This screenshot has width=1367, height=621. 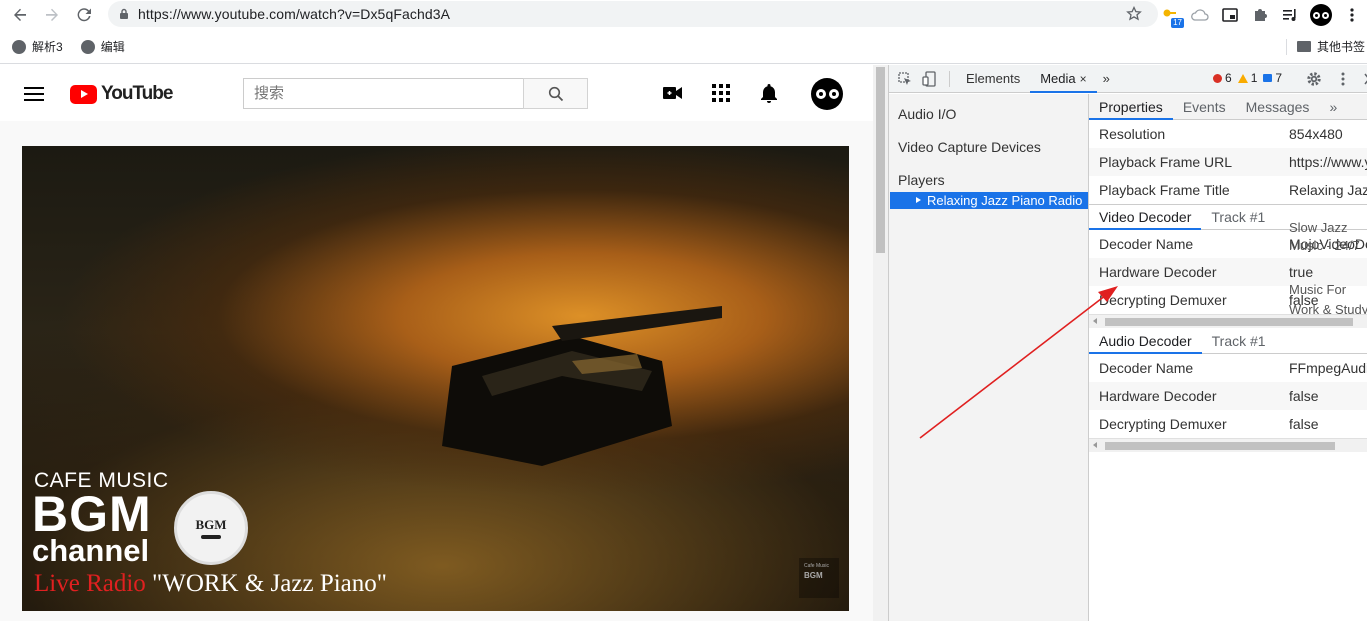 I want to click on property-key: Playback Frame Title, so click(x=1164, y=190).